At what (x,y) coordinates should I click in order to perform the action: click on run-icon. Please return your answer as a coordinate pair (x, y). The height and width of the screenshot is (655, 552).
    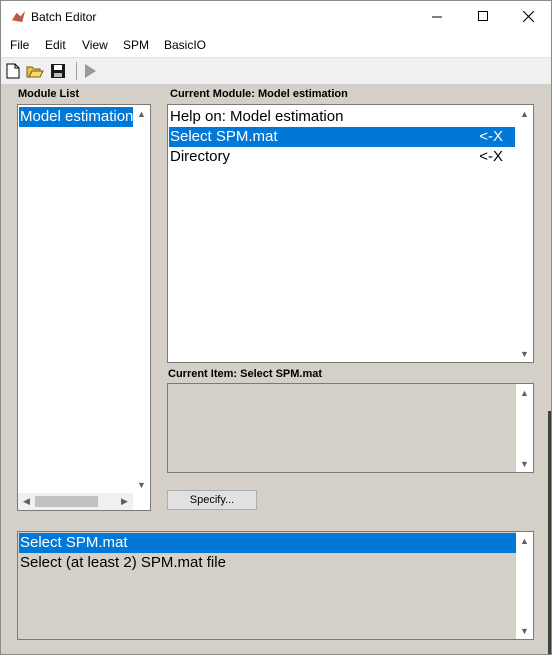
    Looking at the image, I should click on (90, 71).